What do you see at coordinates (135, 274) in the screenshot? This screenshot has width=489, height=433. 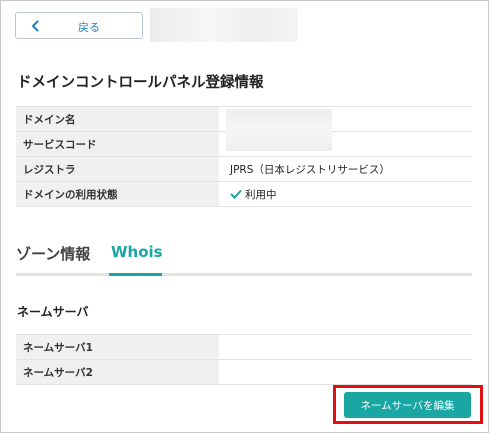 I see `active-tab-indicator` at bounding box center [135, 274].